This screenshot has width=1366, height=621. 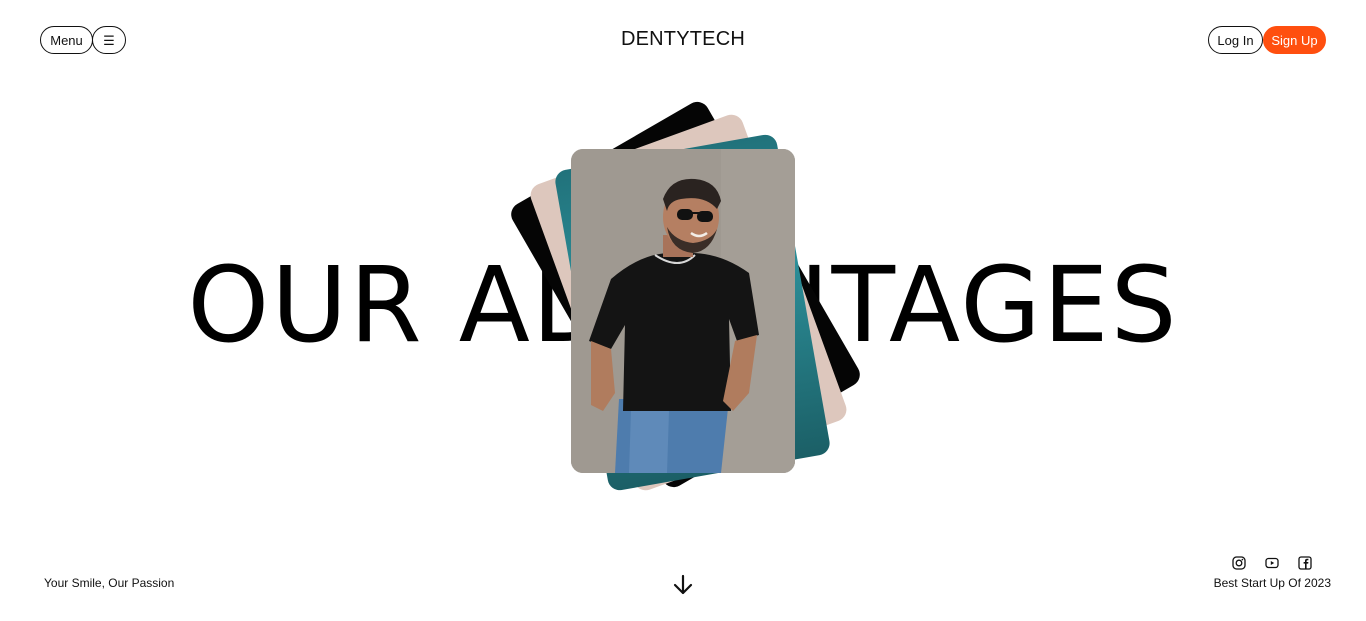 I want to click on facebook-icon, so click(x=1305, y=563).